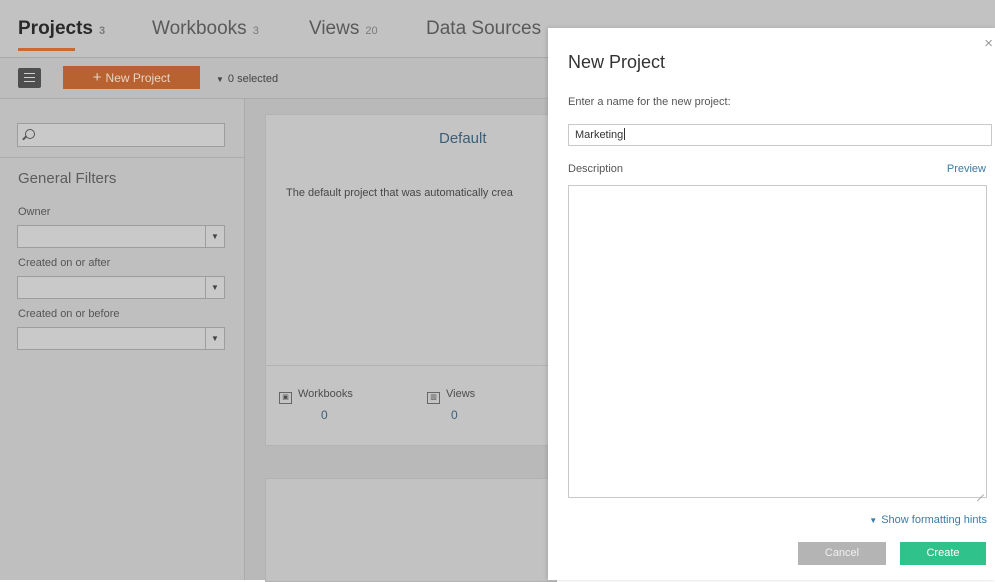  Describe the element at coordinates (454, 415) in the screenshot. I see `views-stat-value: 0` at that location.